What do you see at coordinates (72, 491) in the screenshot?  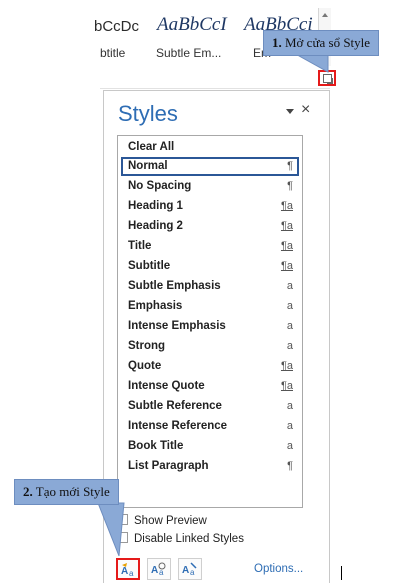 I see `callout-text: Tạo mới Style` at bounding box center [72, 491].